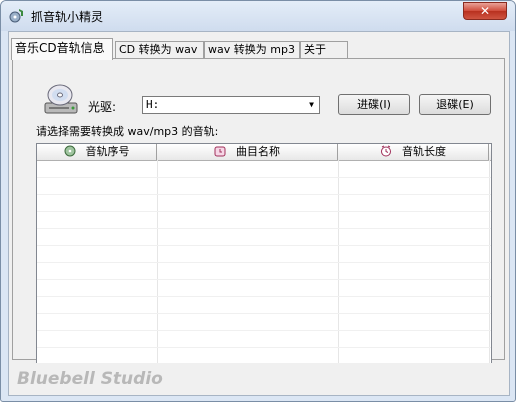  What do you see at coordinates (16, 16) in the screenshot?
I see `app-icon` at bounding box center [16, 16].